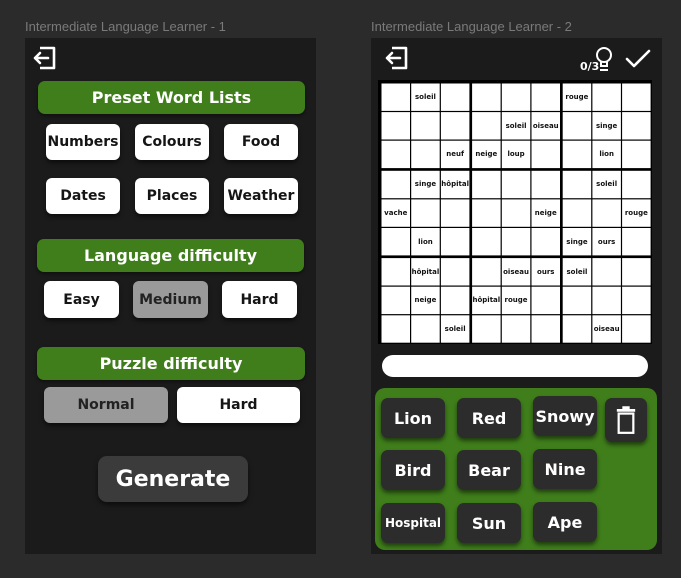 Image resolution: width=681 pixels, height=578 pixels. Describe the element at coordinates (413, 470) in the screenshot. I see `word-bird-button: Bird` at that location.